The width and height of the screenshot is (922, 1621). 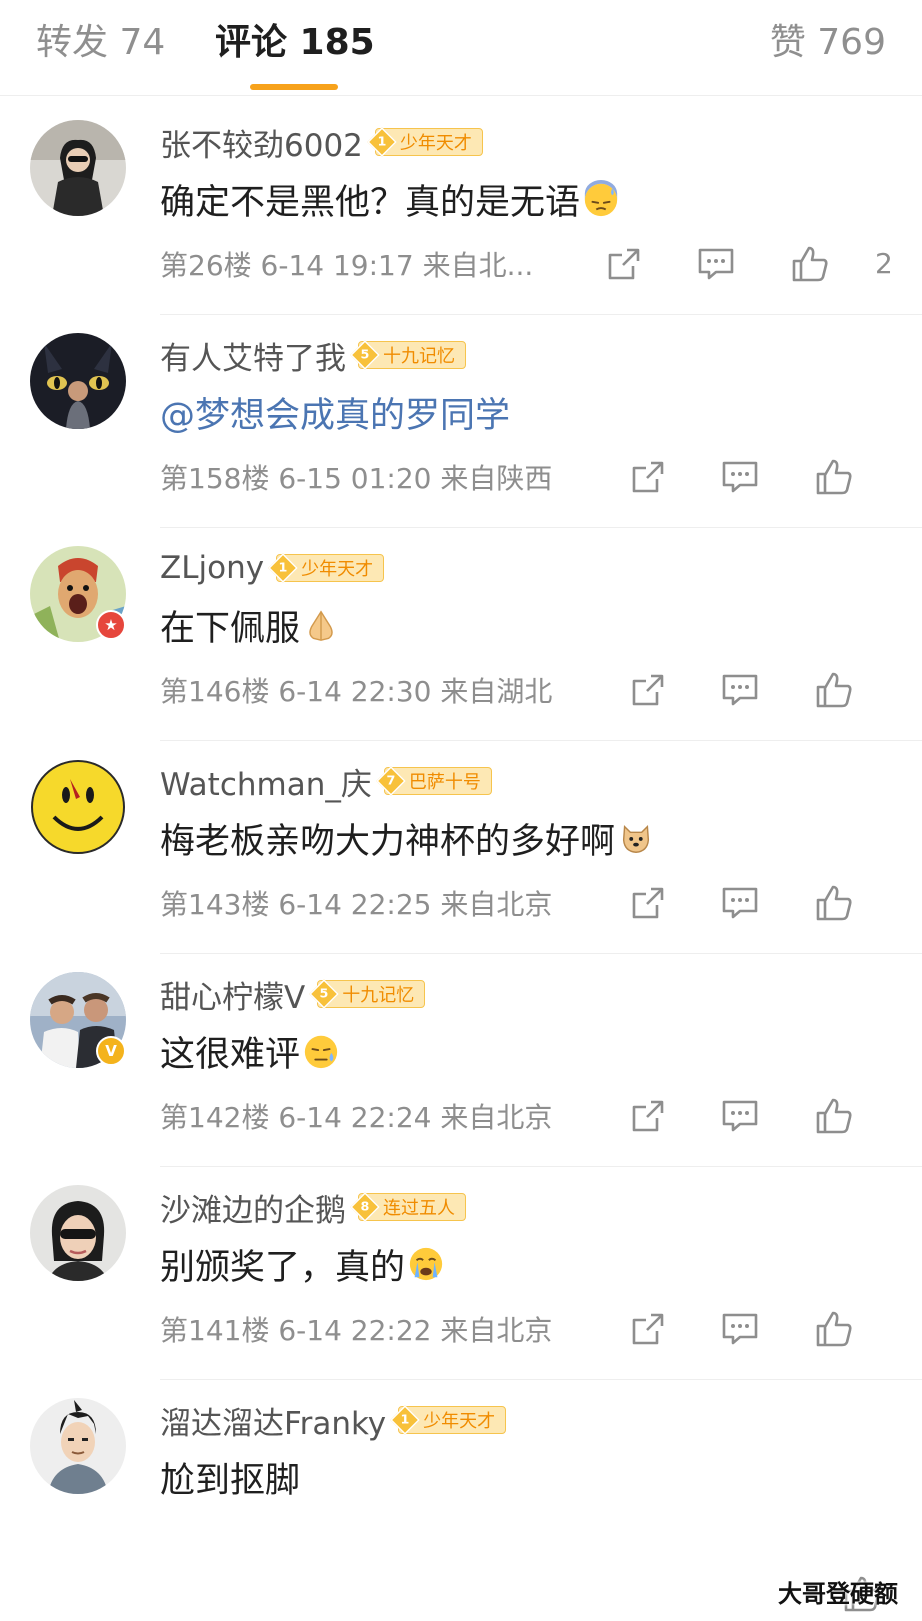 I want to click on username: 沙滩边的企鹅, so click(x=253, y=1207).